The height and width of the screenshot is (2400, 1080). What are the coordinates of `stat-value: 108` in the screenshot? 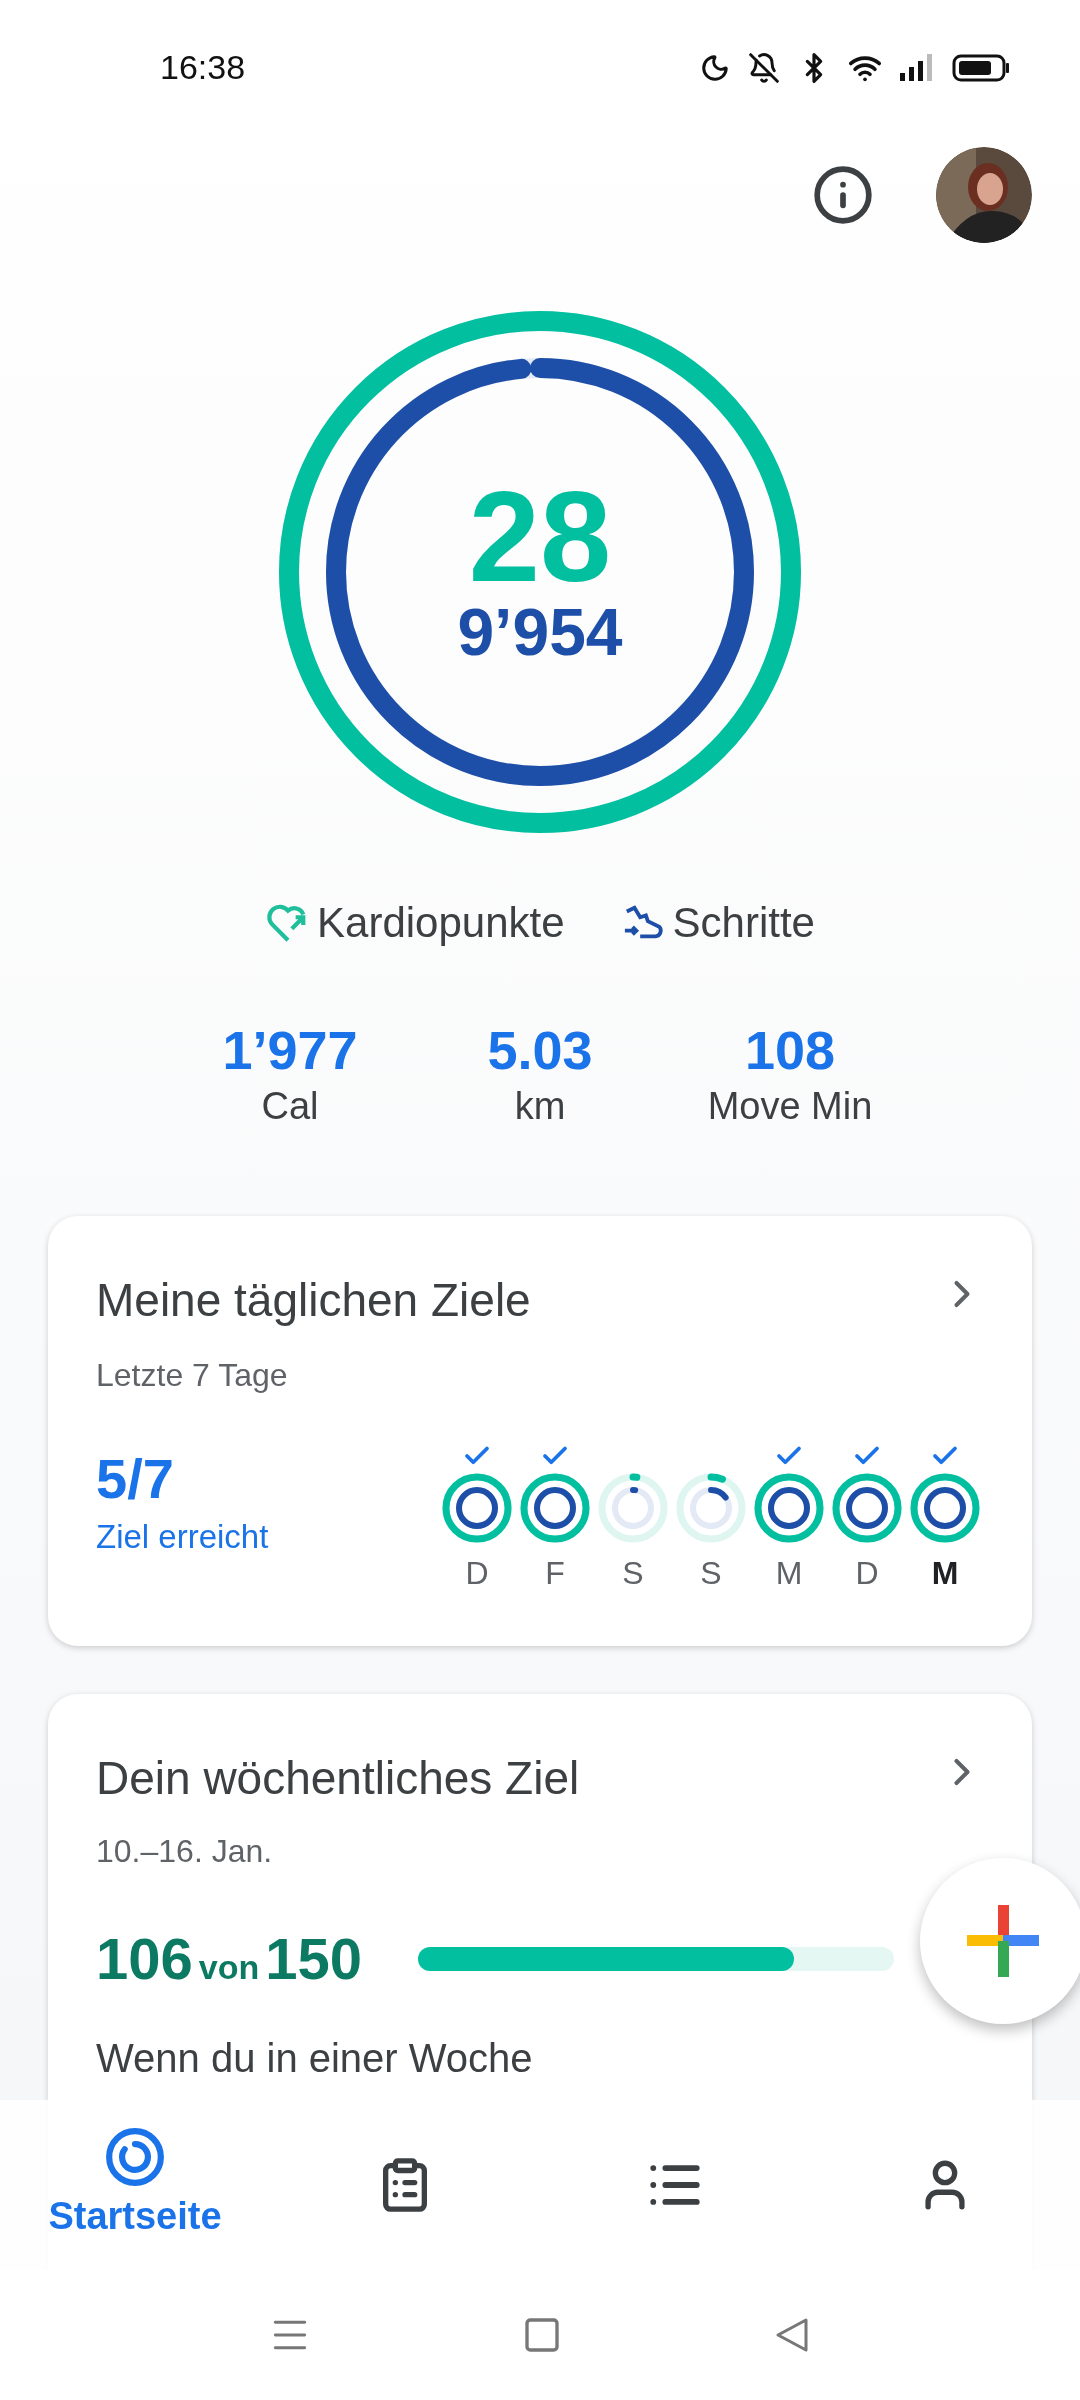 It's located at (790, 1050).